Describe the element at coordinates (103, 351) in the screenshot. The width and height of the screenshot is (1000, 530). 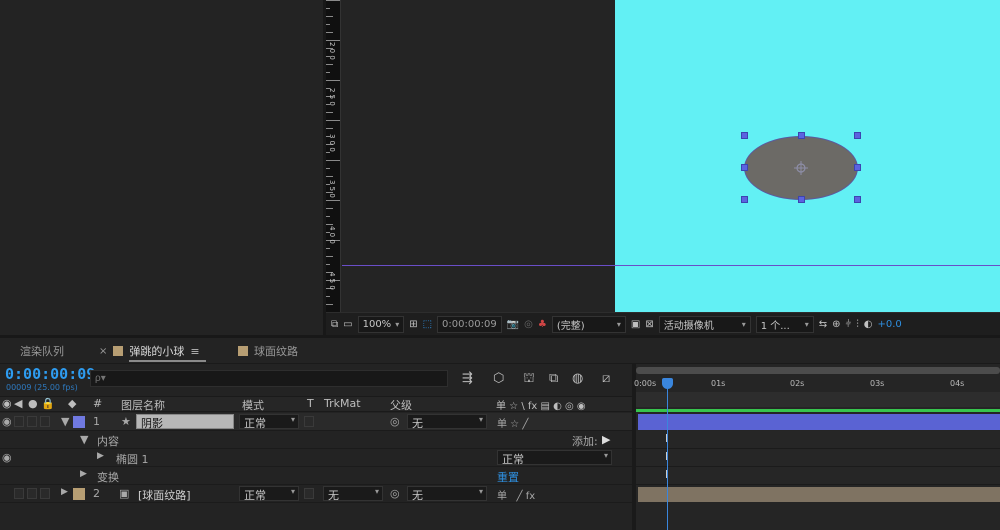
I see `close-icon: ×` at that location.